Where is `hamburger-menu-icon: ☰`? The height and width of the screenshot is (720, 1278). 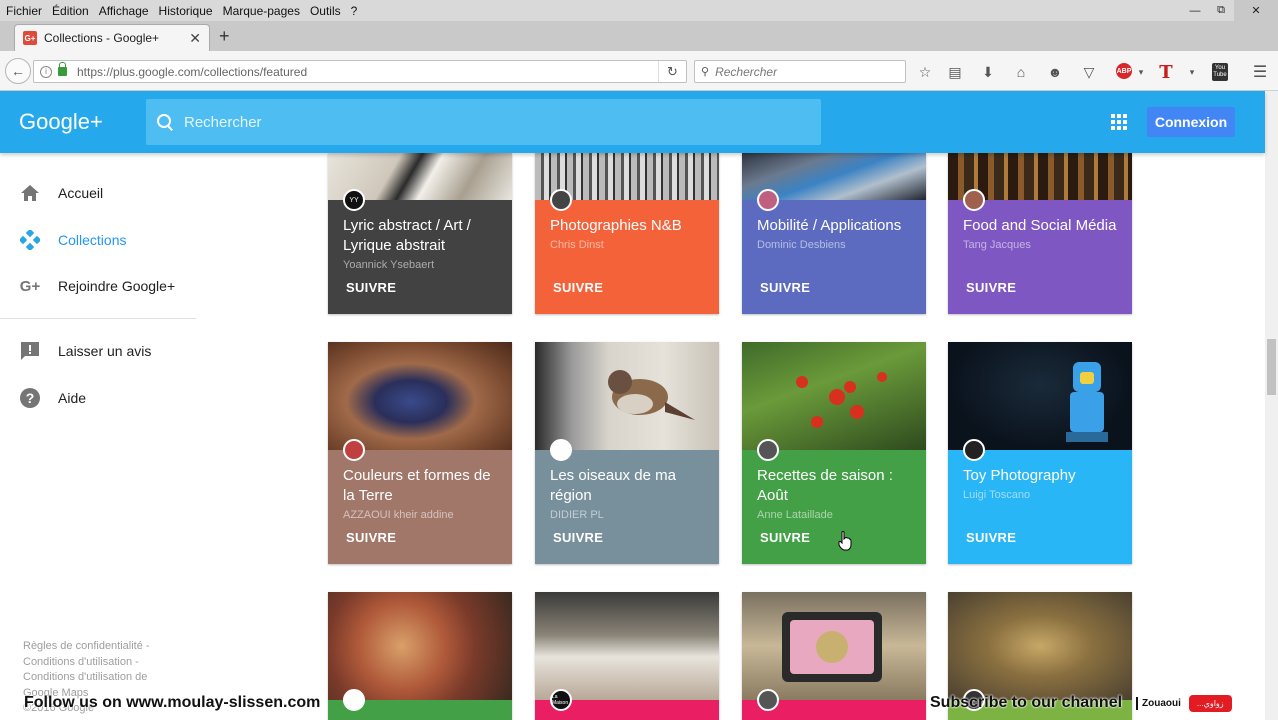
hamburger-menu-icon: ☰ is located at coordinates (1260, 72).